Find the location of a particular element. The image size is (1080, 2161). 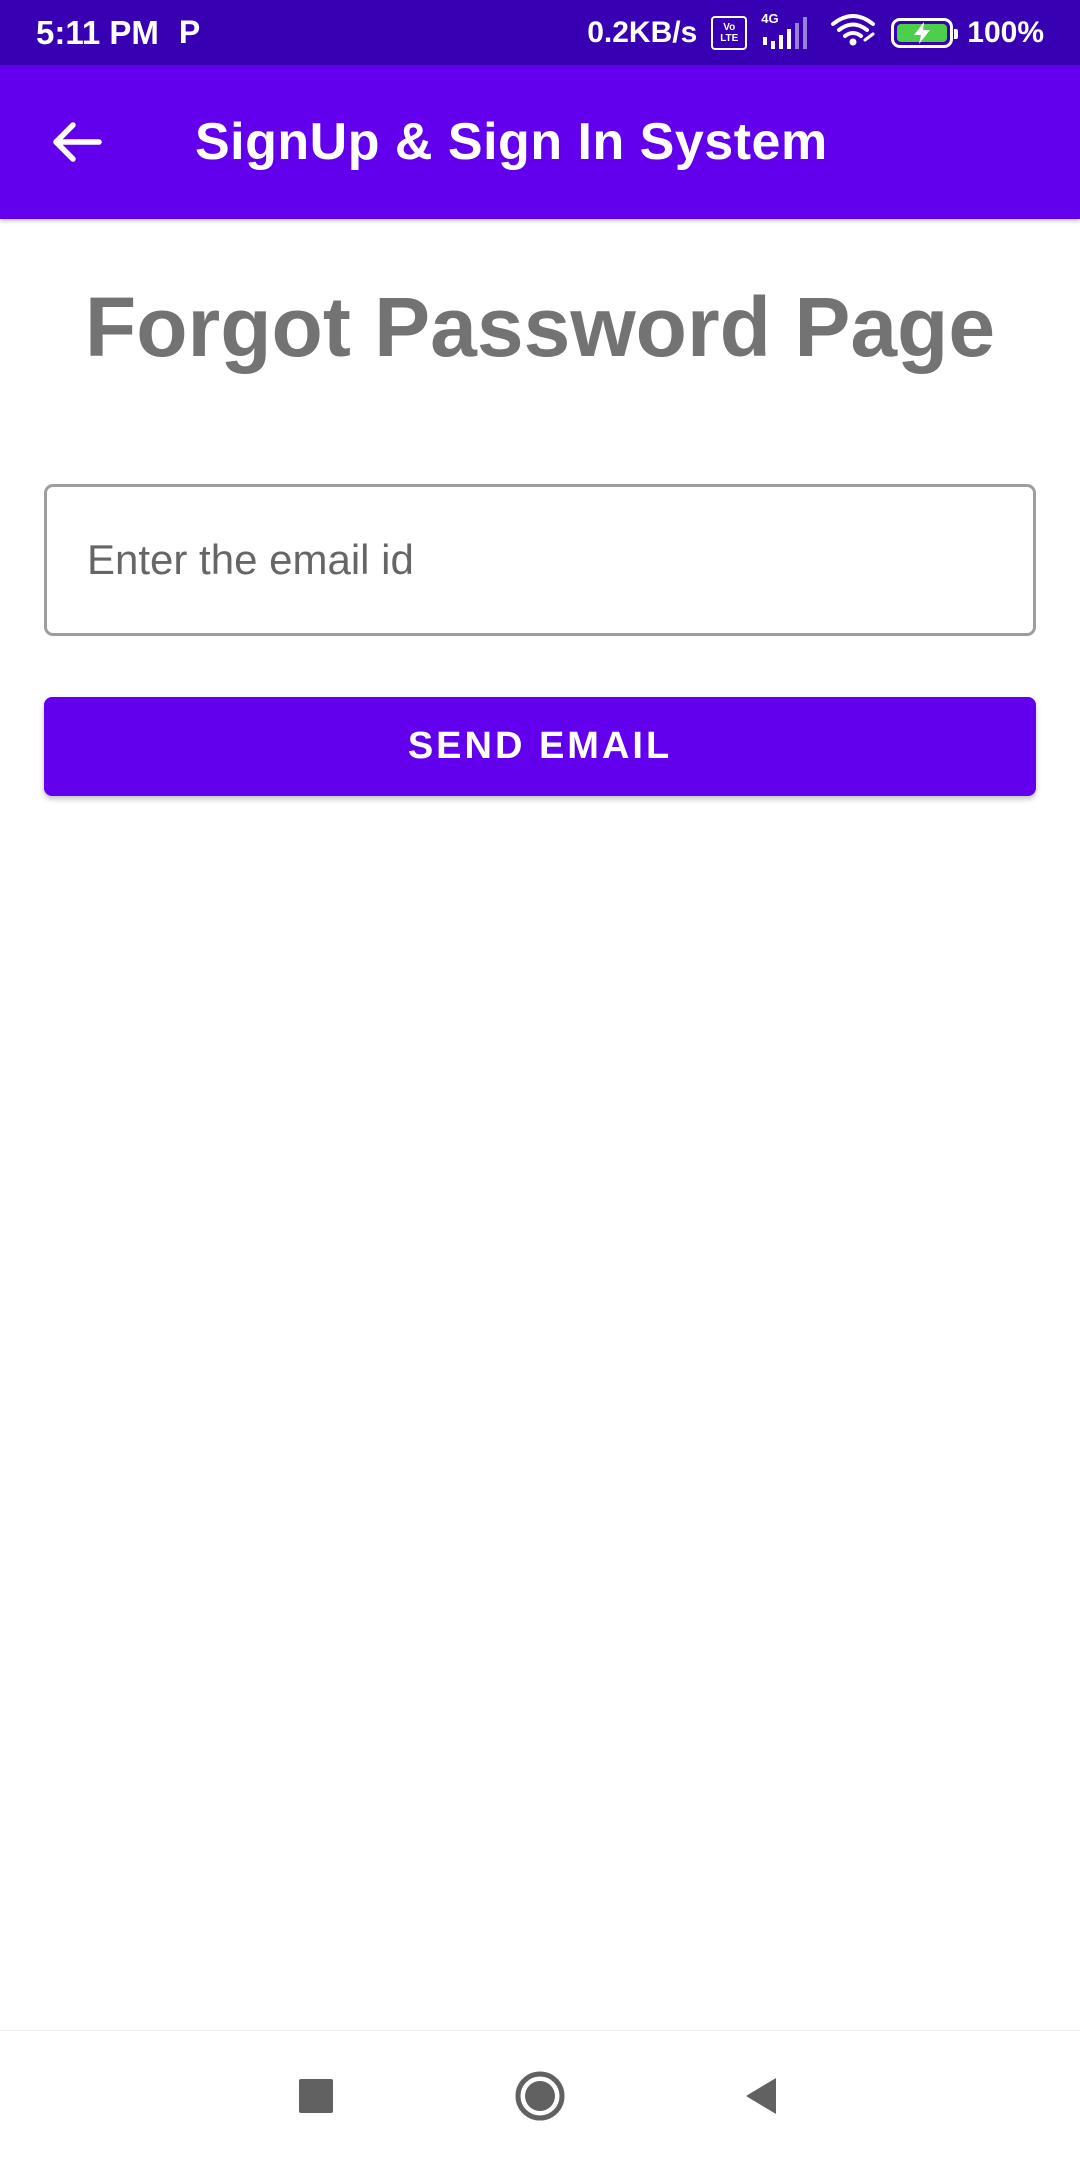

wifi-icon is located at coordinates (853, 32).